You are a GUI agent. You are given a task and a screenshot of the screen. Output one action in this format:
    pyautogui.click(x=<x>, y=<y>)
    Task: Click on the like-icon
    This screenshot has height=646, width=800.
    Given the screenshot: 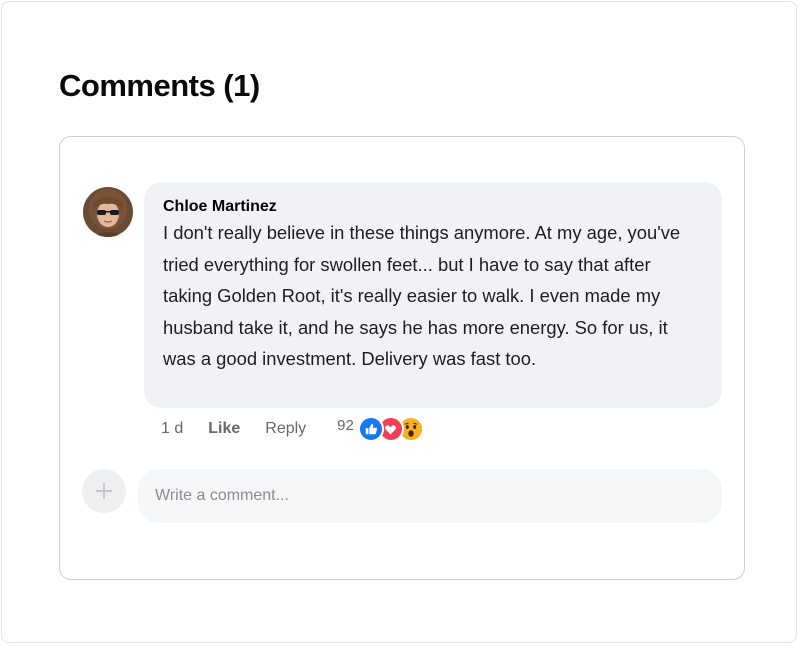 What is the action you would take?
    pyautogui.click(x=370, y=429)
    